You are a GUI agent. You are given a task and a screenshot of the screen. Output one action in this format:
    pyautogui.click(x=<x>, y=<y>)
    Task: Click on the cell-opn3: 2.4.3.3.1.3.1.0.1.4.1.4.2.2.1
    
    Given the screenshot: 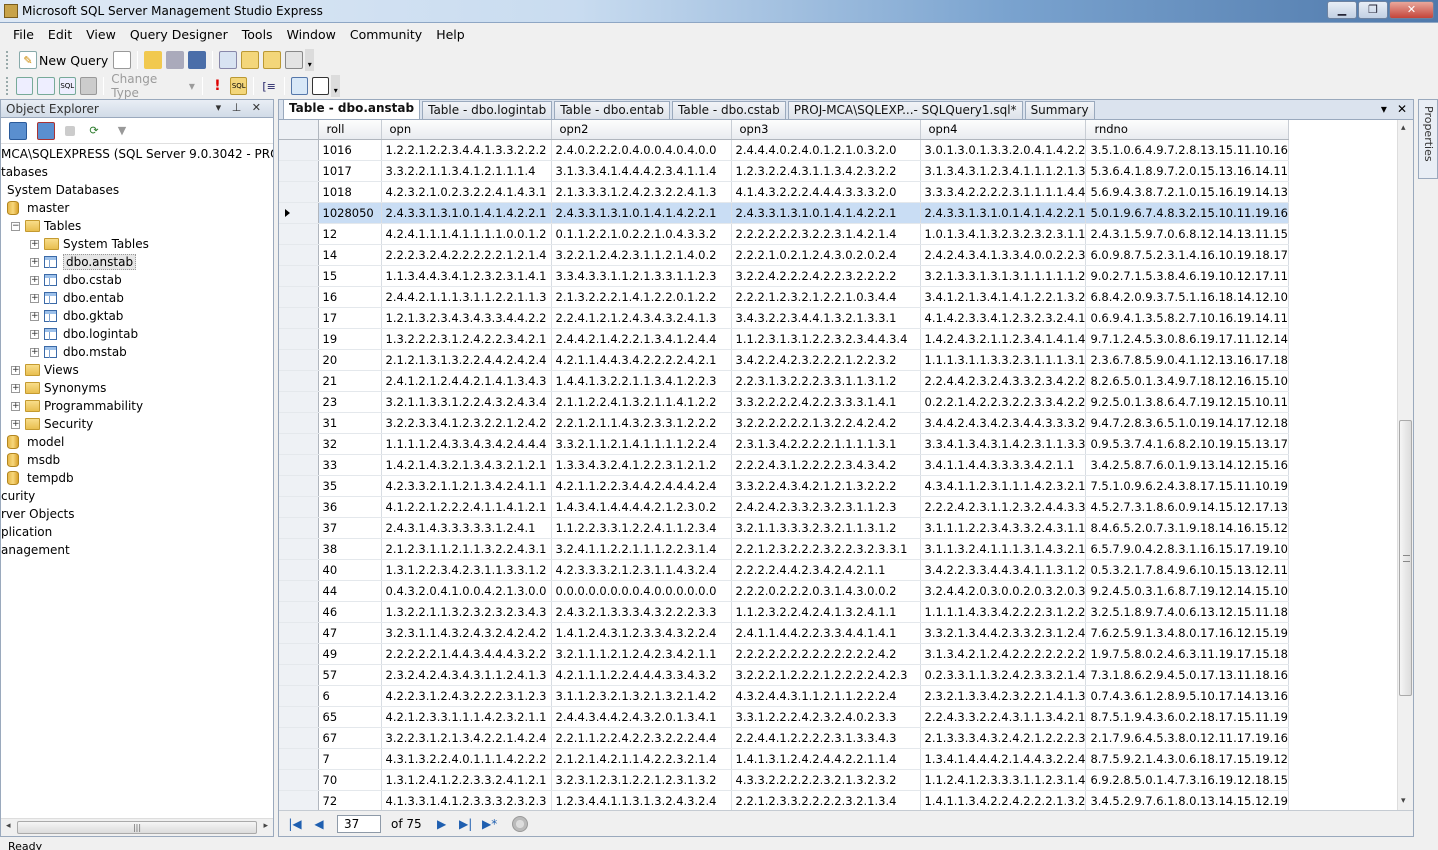 What is the action you would take?
    pyautogui.click(x=826, y=213)
    